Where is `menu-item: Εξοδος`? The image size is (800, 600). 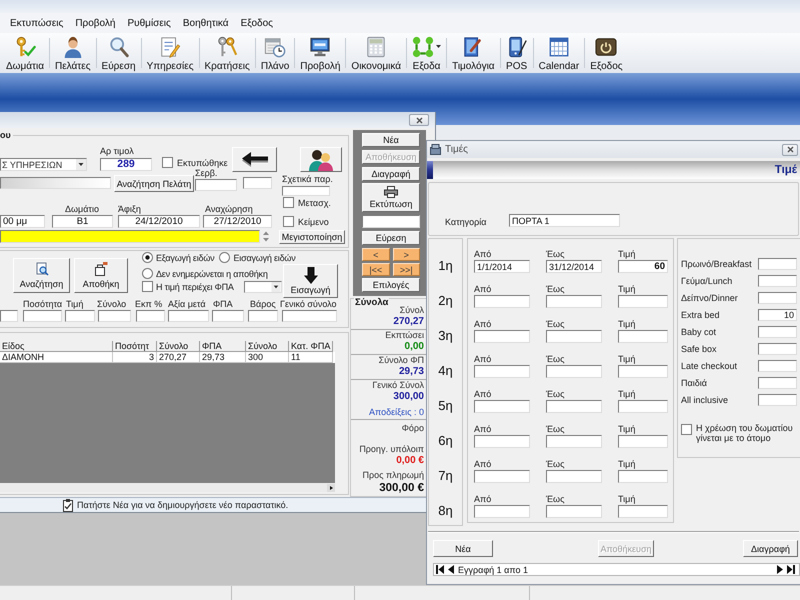
menu-item: Εξοδος is located at coordinates (256, 23).